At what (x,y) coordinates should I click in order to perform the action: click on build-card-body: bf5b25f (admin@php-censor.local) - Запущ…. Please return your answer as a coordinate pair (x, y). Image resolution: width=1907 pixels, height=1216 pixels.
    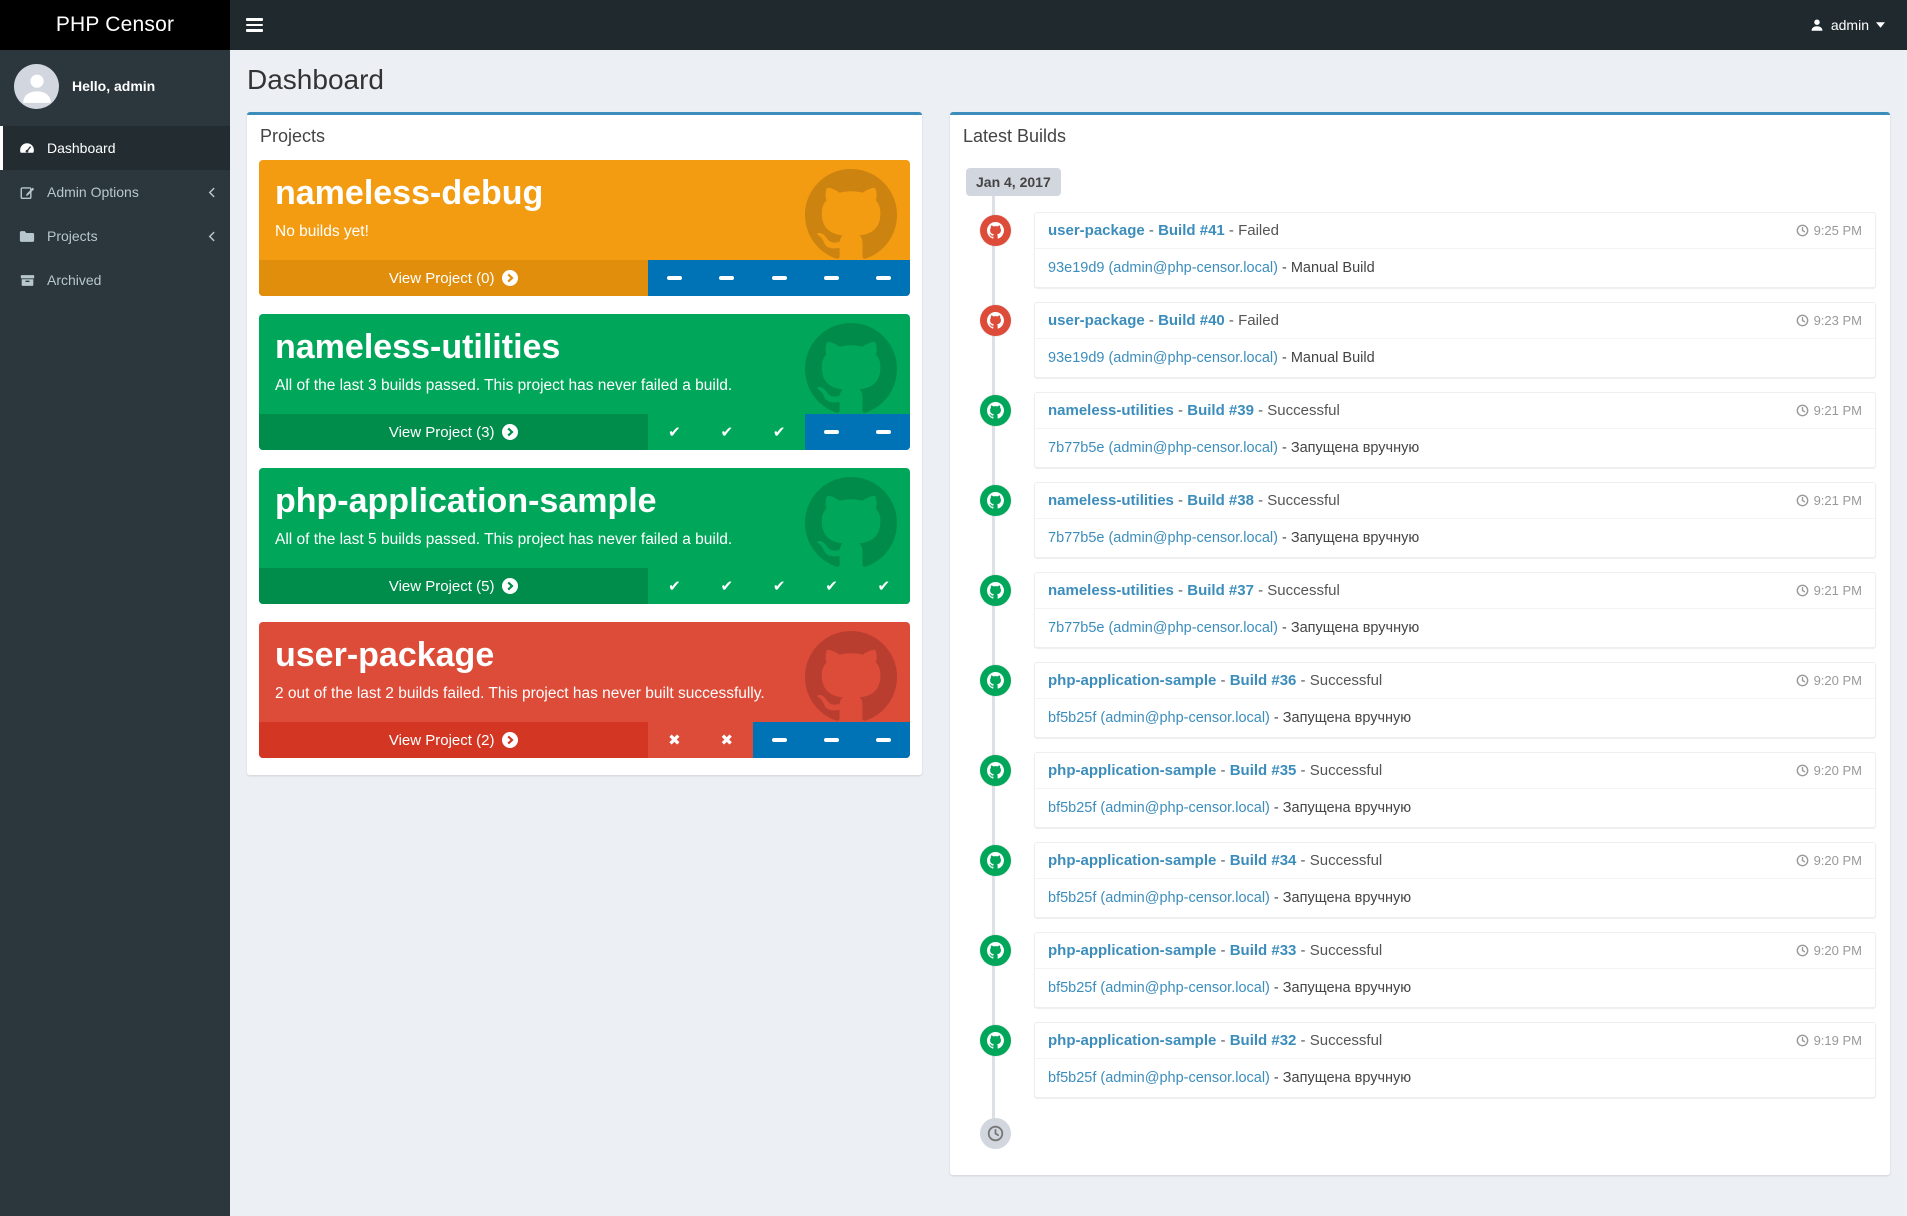
    Looking at the image, I should click on (1455, 808).